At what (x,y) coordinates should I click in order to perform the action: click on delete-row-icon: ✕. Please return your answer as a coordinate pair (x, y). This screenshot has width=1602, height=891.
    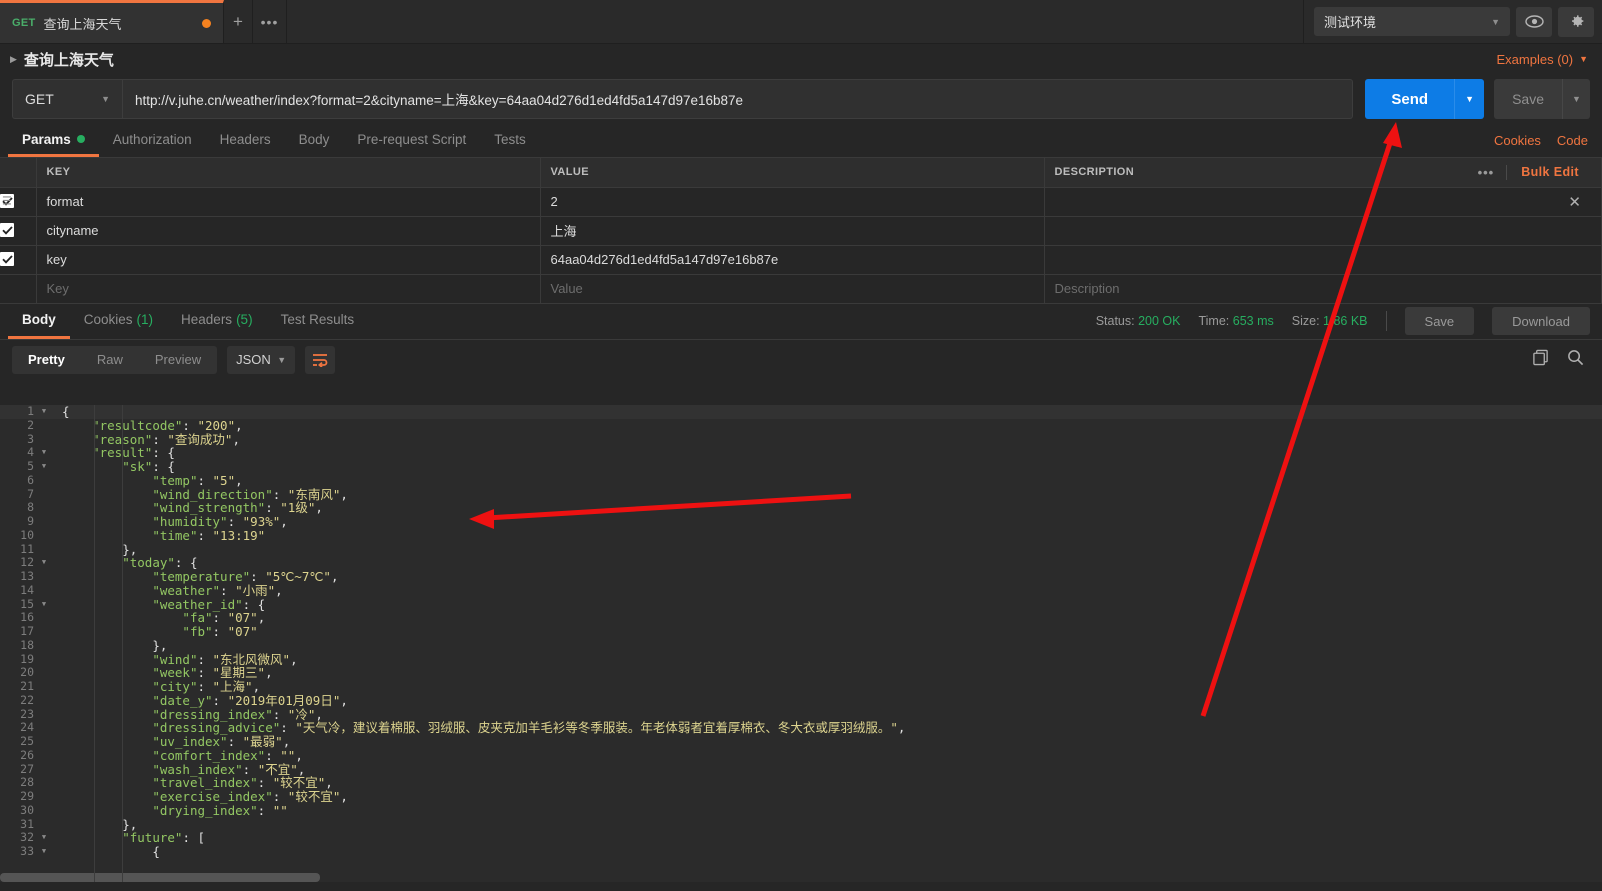
    Looking at the image, I should click on (1579, 202).